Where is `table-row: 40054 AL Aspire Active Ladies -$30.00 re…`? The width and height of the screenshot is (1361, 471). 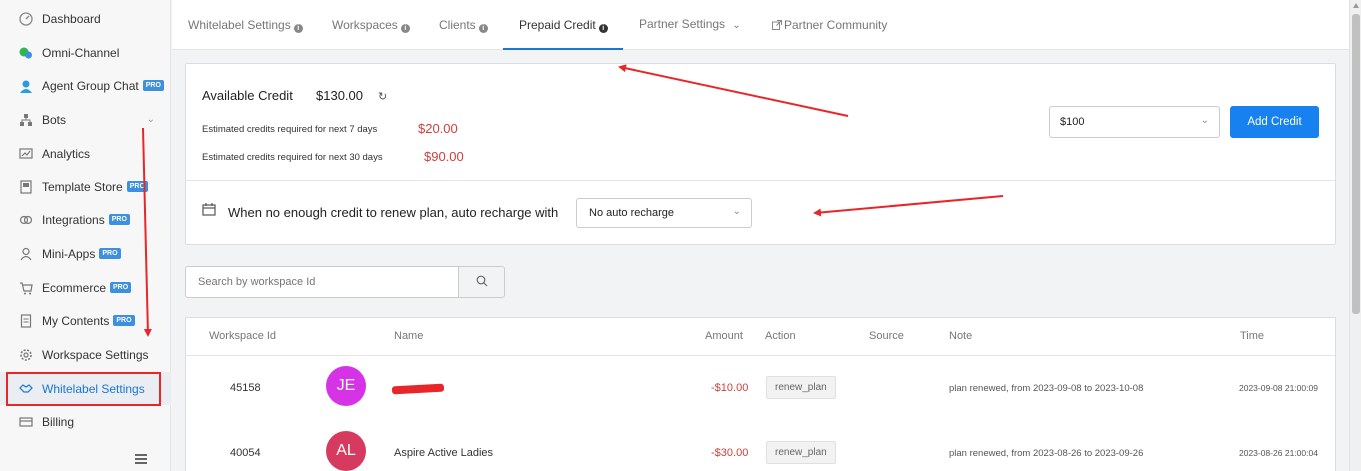
table-row: 40054 AL Aspire Active Ladies -$30.00 re… is located at coordinates (760, 446).